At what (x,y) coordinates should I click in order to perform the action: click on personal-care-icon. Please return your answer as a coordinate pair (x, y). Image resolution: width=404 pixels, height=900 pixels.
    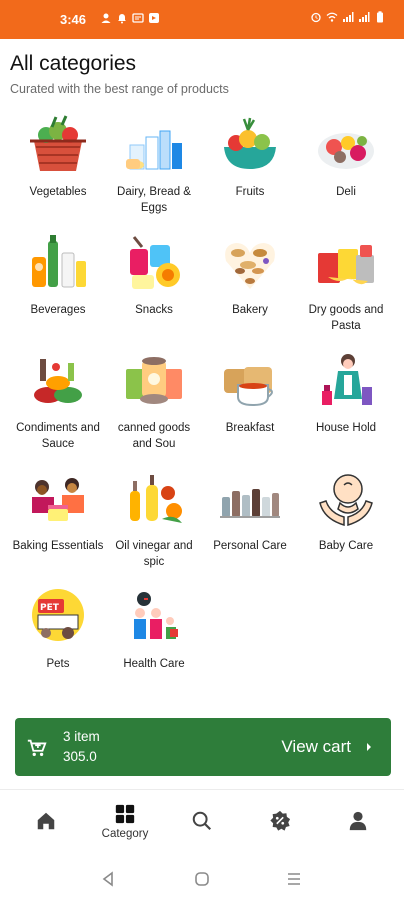
    Looking at the image, I should click on (250, 499).